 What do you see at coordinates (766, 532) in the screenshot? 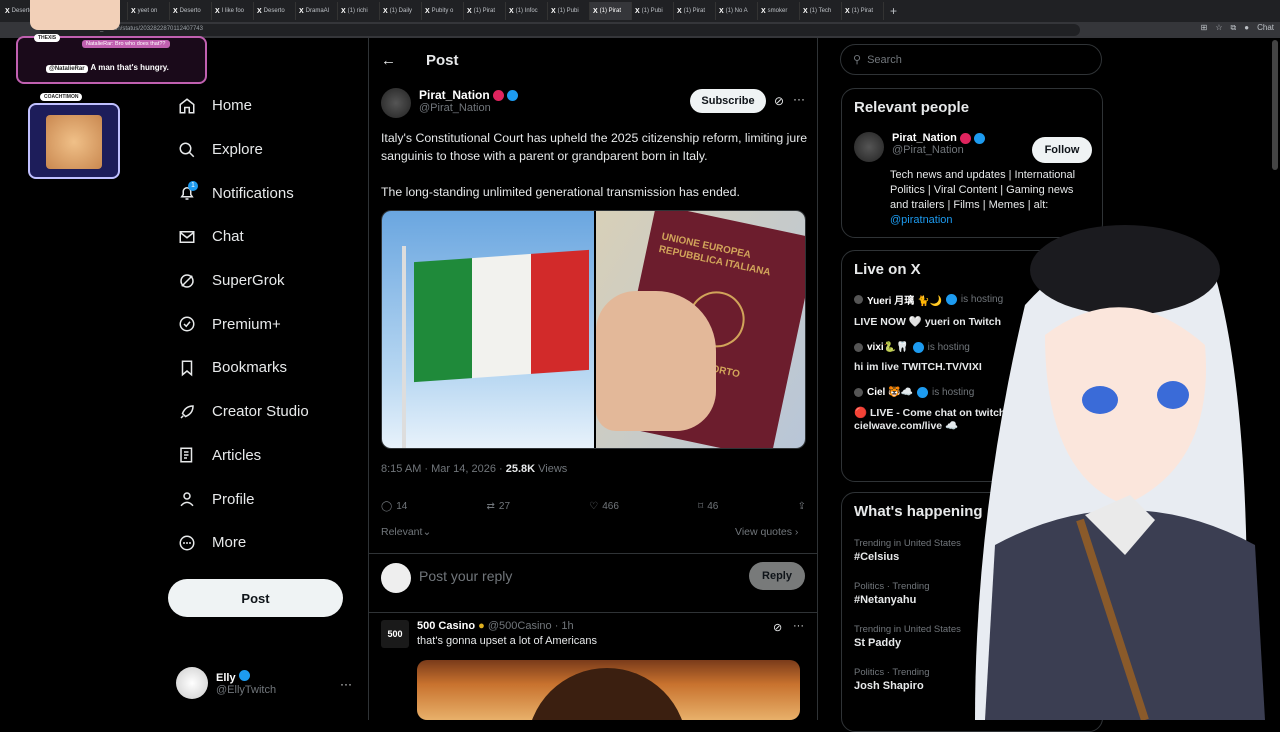
I see `view-quotes-link: View quotes ›` at bounding box center [766, 532].